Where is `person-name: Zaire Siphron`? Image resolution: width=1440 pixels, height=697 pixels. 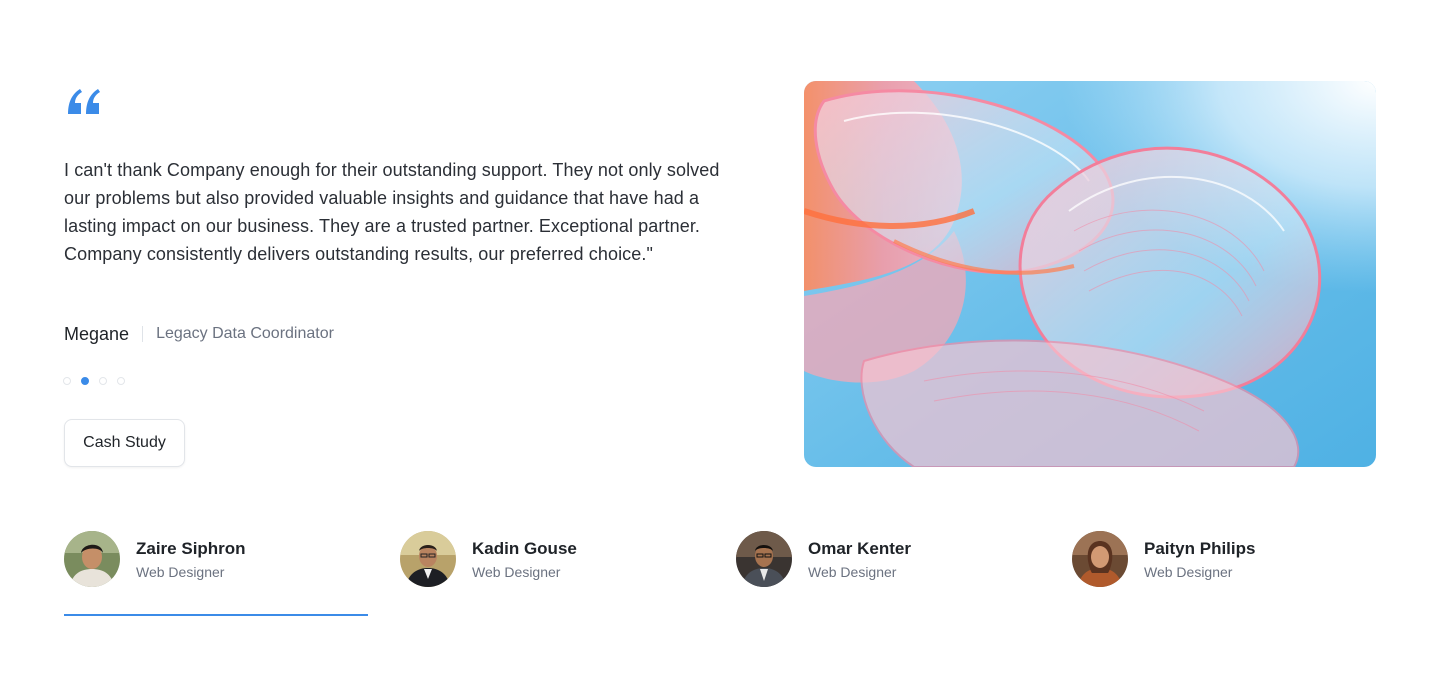 person-name: Zaire Siphron is located at coordinates (191, 548).